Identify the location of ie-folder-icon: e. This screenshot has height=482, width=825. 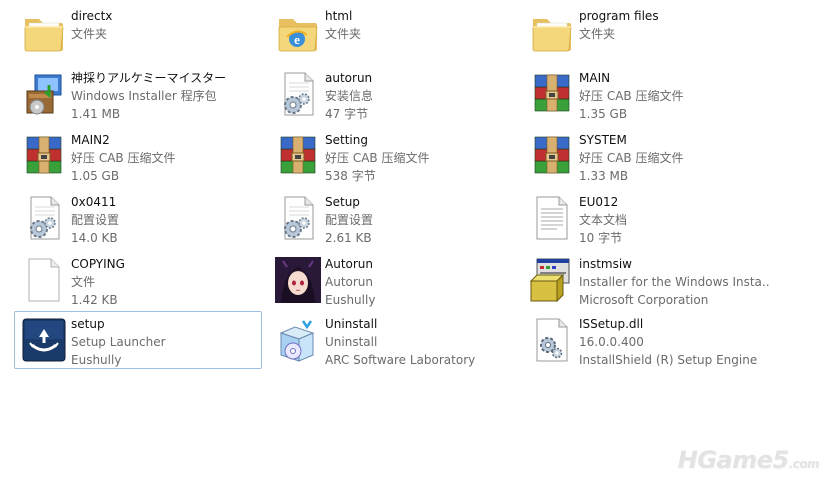
(298, 32).